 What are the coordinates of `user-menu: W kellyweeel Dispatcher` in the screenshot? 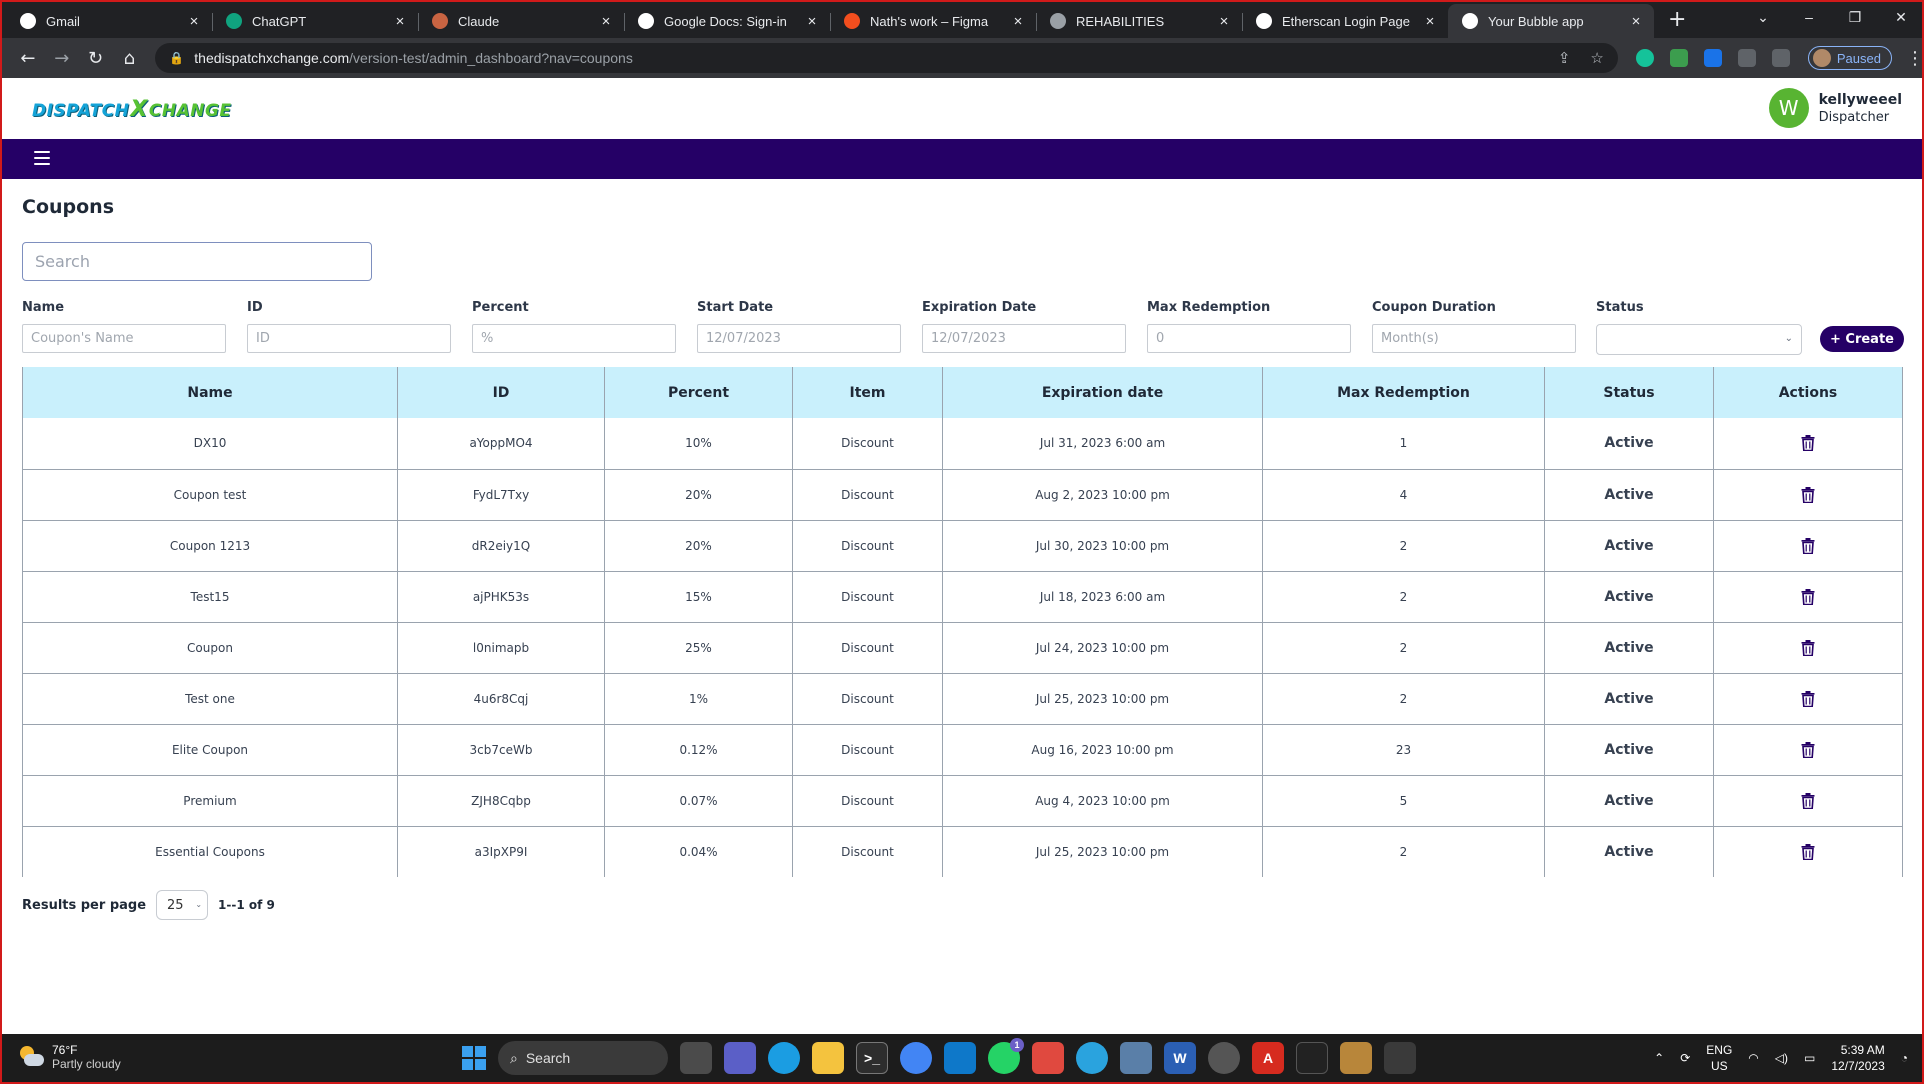 It's located at (1835, 108).